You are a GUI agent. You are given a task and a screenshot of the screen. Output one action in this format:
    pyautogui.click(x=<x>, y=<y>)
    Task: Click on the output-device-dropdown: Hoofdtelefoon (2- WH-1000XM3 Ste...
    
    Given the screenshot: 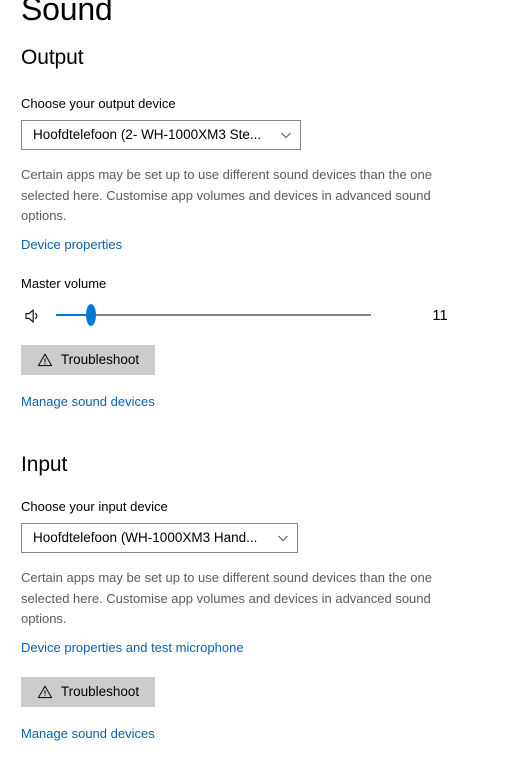 What is the action you would take?
    pyautogui.click(x=161, y=135)
    